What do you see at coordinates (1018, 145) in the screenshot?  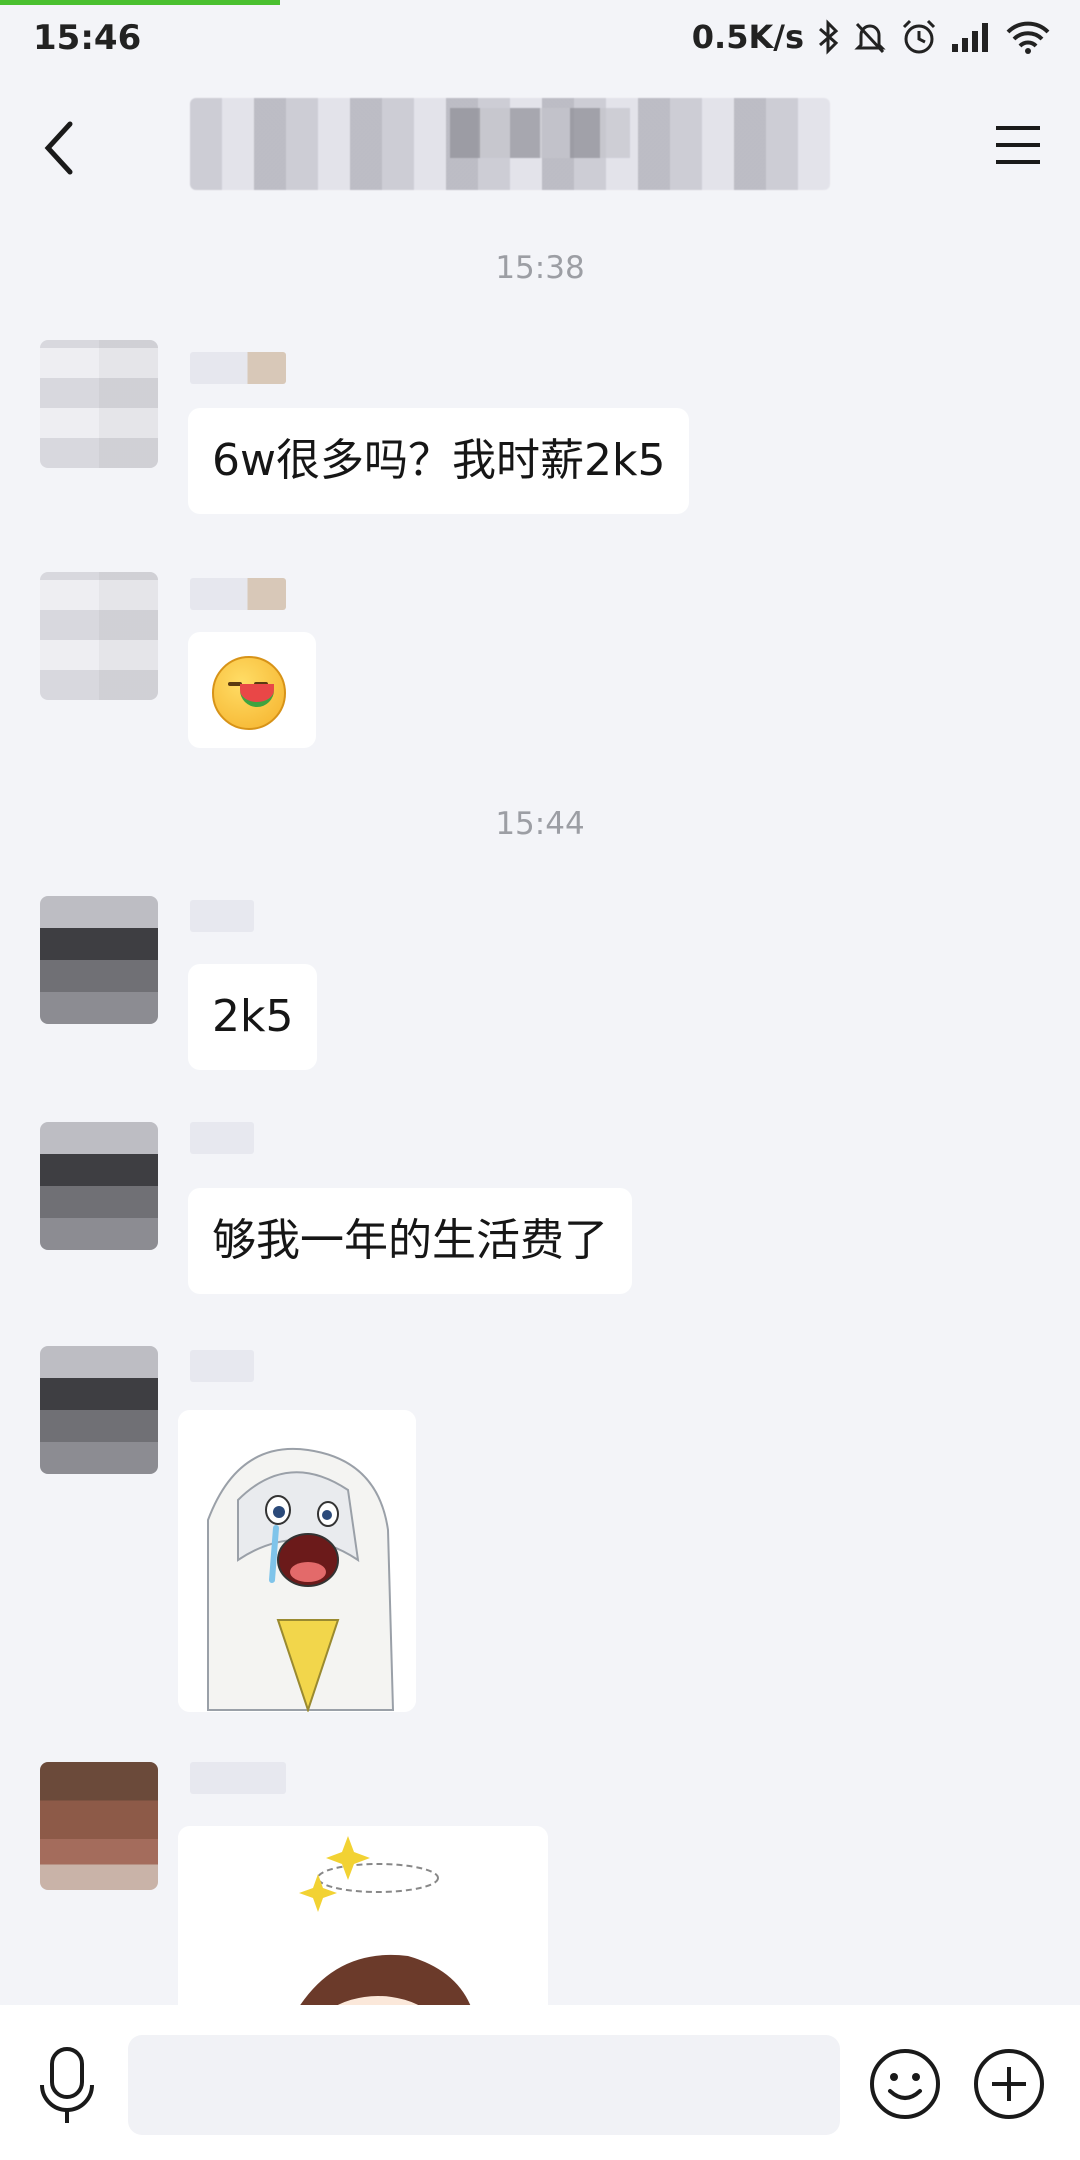 I see `hamburger-menu-icon` at bounding box center [1018, 145].